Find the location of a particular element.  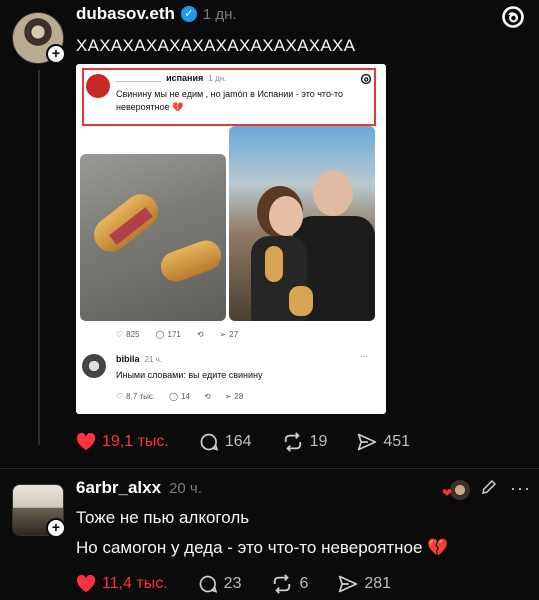

comment-time: 20 ч. is located at coordinates (185, 488).